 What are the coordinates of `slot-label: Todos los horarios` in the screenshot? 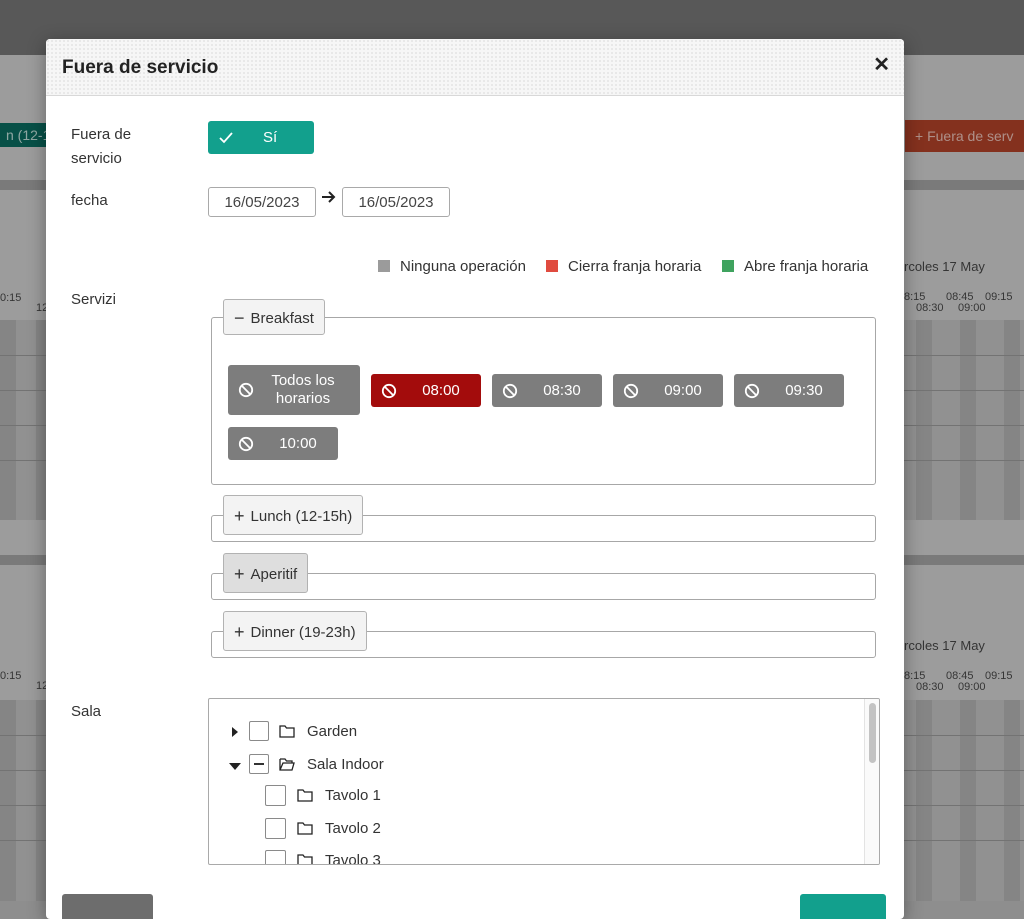 It's located at (303, 389).